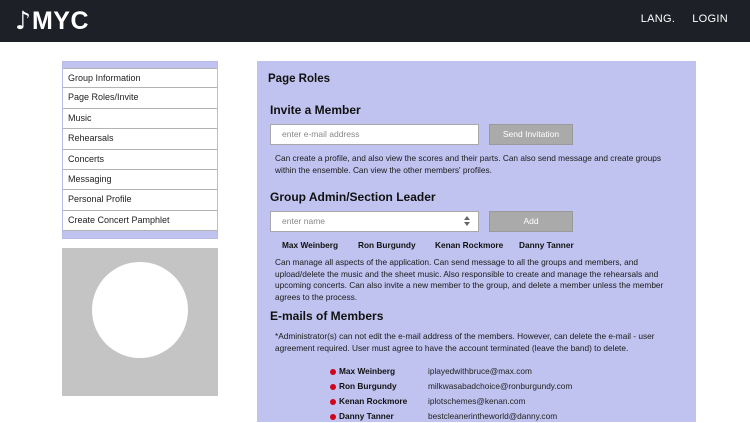 This screenshot has height=423, width=750. What do you see at coordinates (315, 110) in the screenshot?
I see `invite-heading: Invite a Member` at bounding box center [315, 110].